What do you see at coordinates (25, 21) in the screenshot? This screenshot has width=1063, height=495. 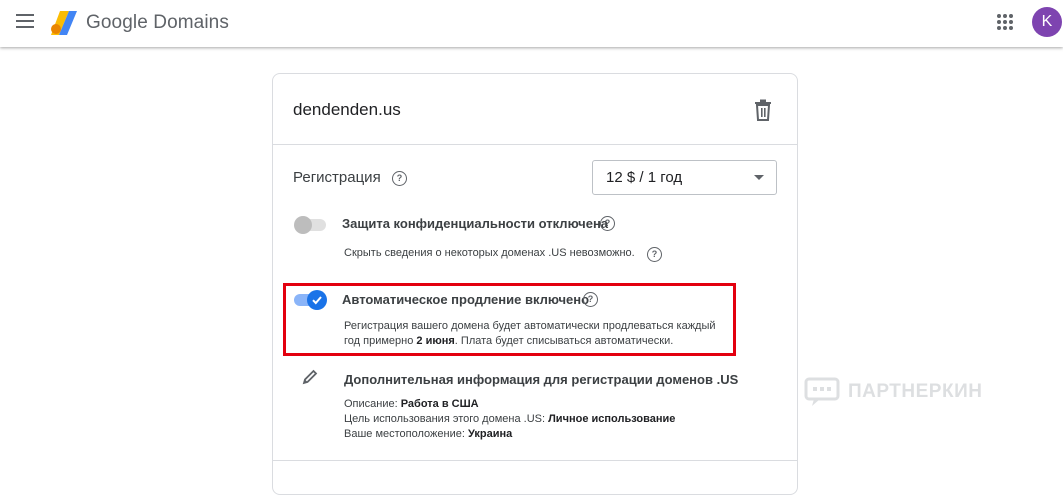 I see `hamburger-menu-icon` at bounding box center [25, 21].